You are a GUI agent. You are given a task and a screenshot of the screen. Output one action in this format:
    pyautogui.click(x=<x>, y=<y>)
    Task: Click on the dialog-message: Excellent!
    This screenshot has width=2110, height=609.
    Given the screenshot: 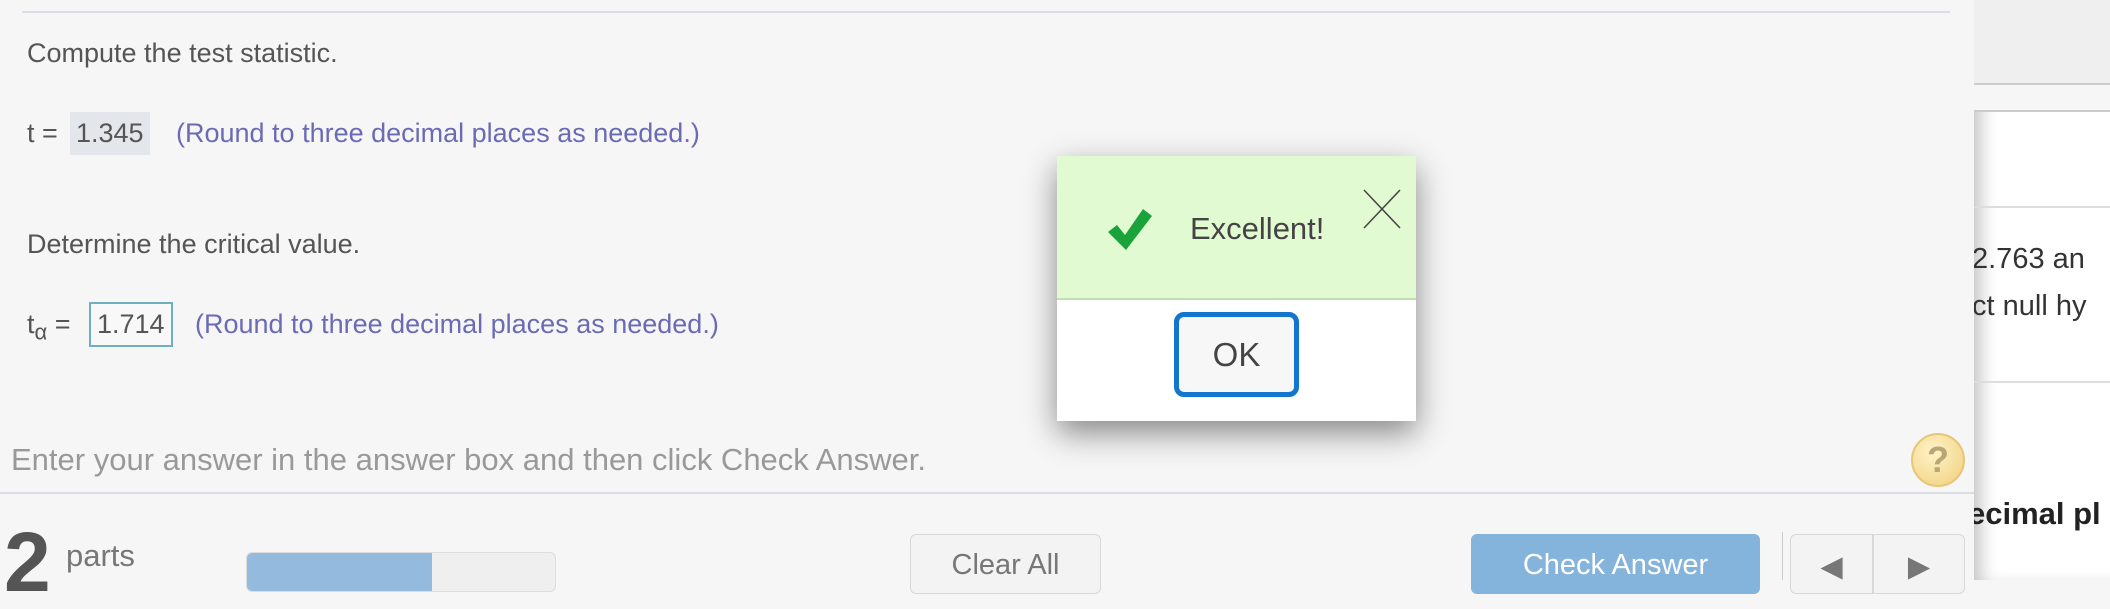 What is the action you would take?
    pyautogui.click(x=1257, y=228)
    